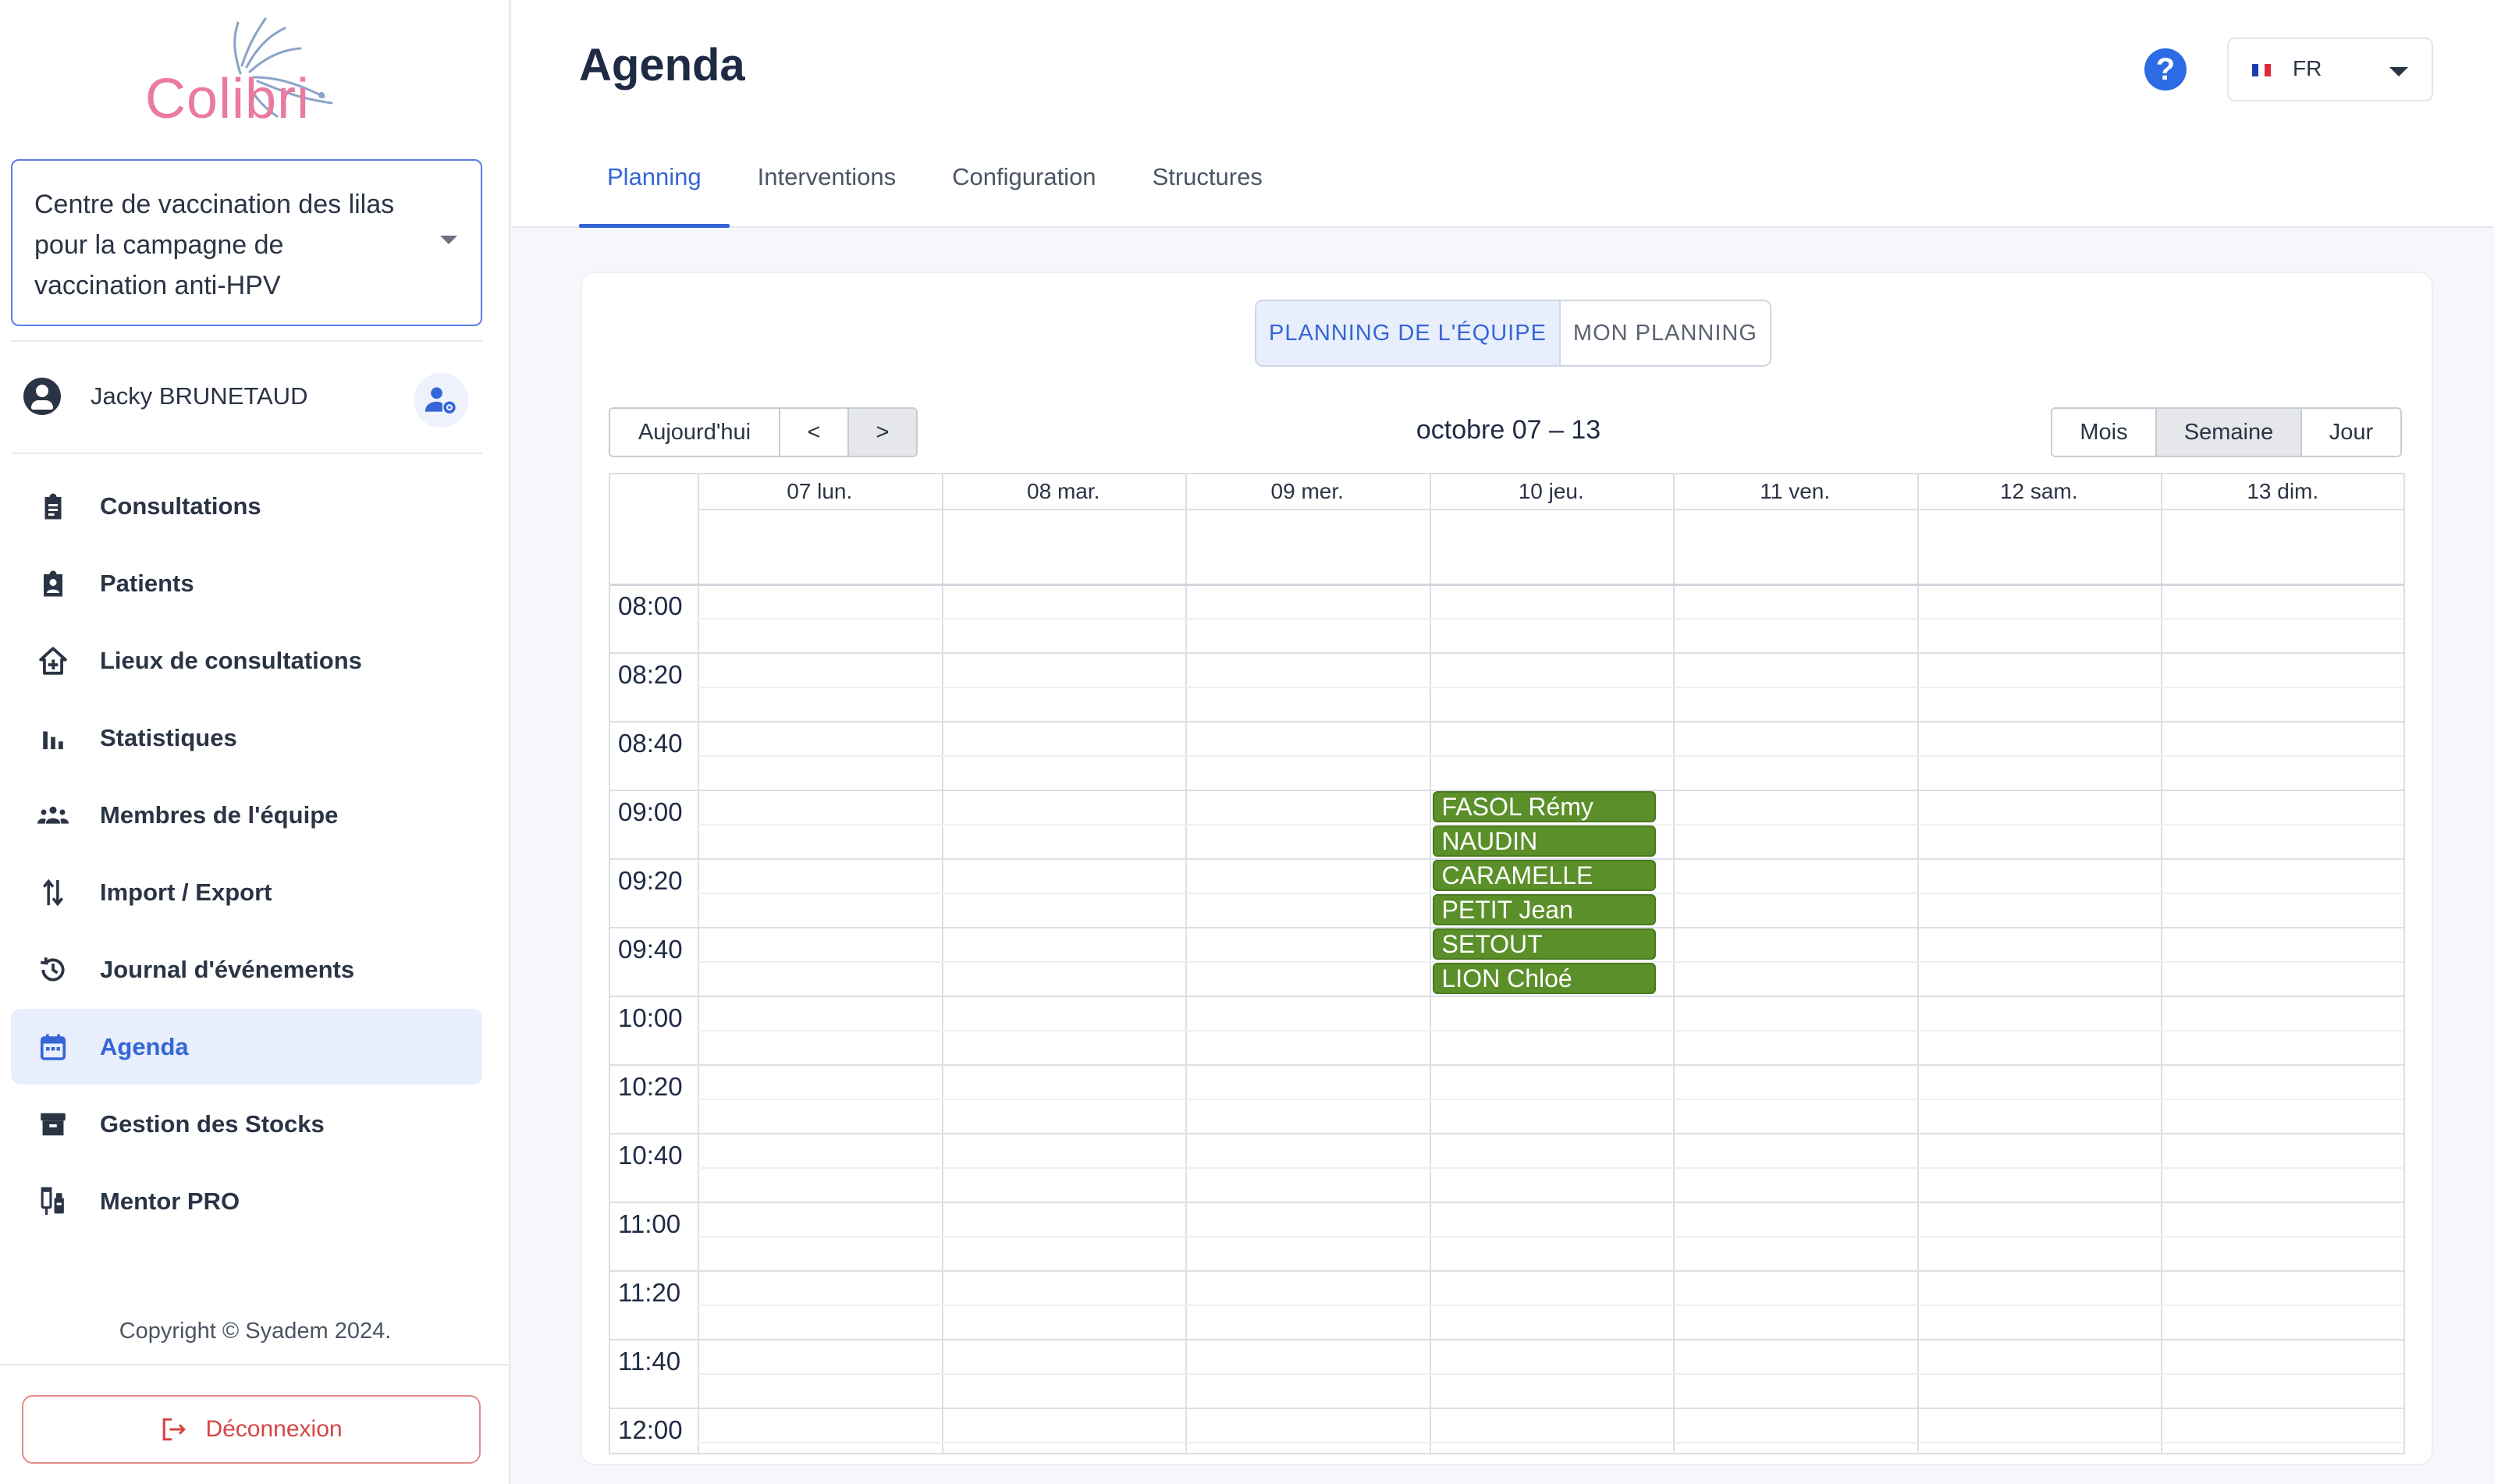 Image resolution: width=2494 pixels, height=1484 pixels. I want to click on sidebar-item-label: Mentor PRO, so click(170, 1201).